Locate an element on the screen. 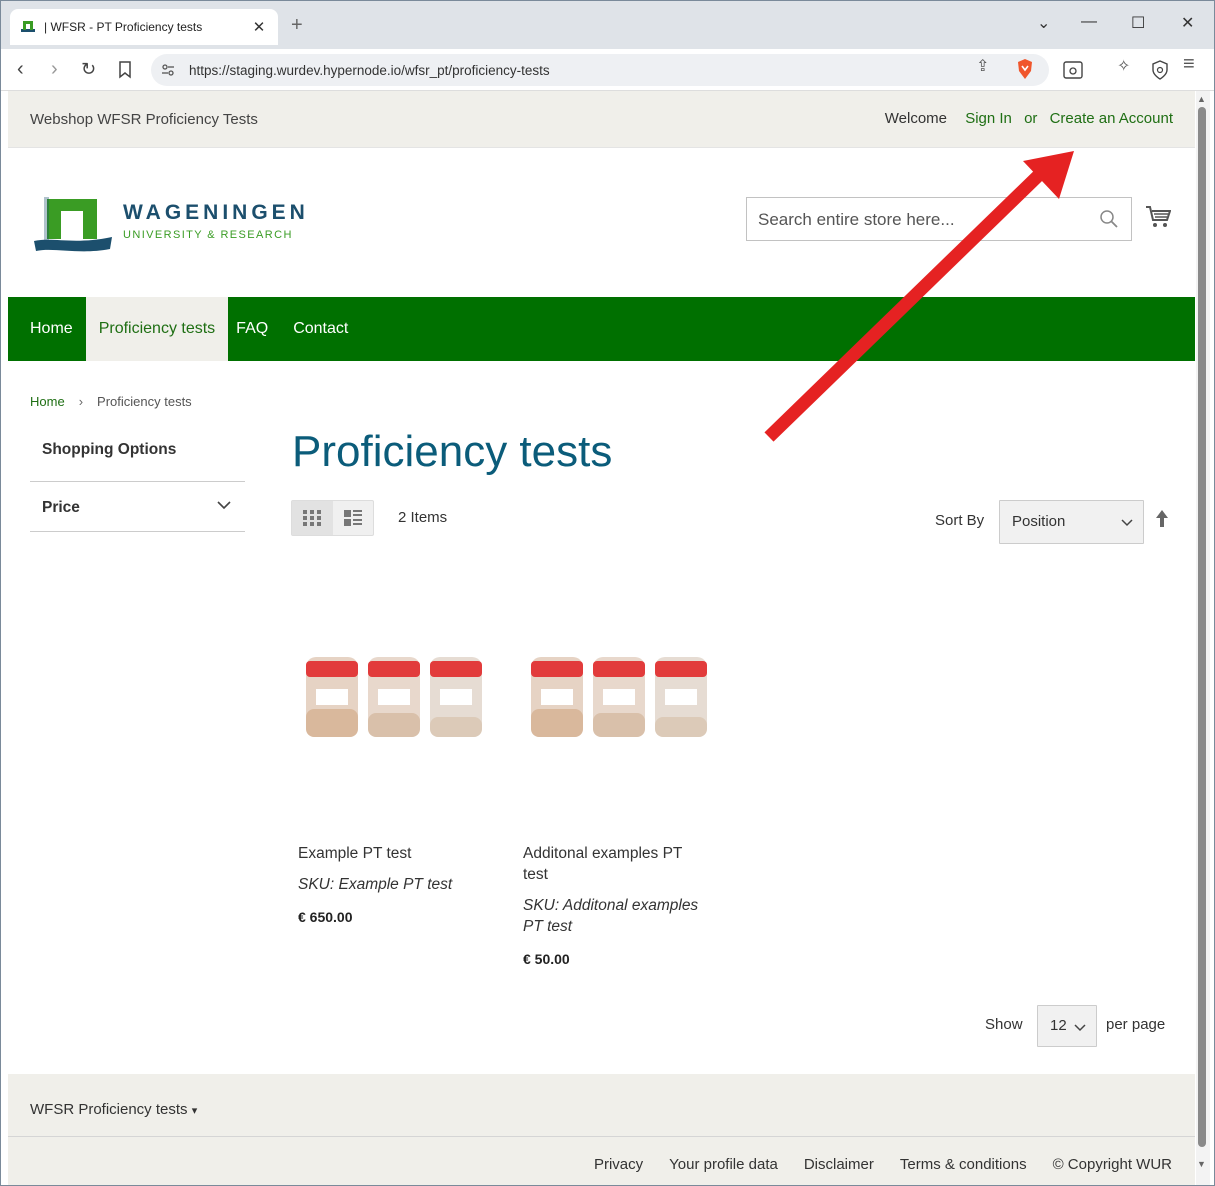  grid-view-button is located at coordinates (312, 518).